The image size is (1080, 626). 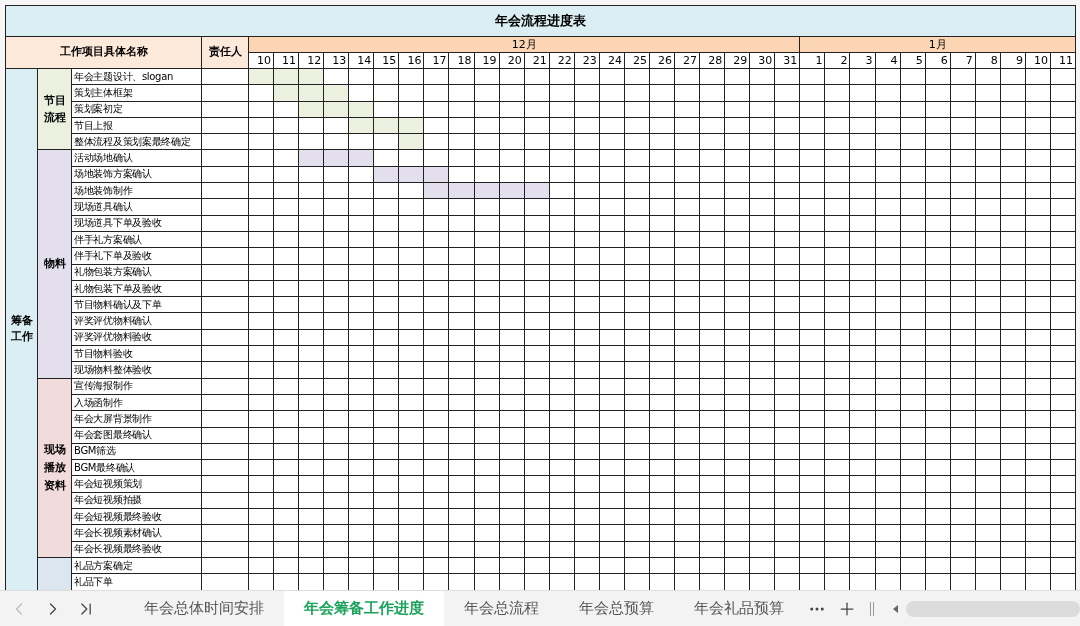 What do you see at coordinates (136, 451) in the screenshot?
I see `task-name: BGM筛选` at bounding box center [136, 451].